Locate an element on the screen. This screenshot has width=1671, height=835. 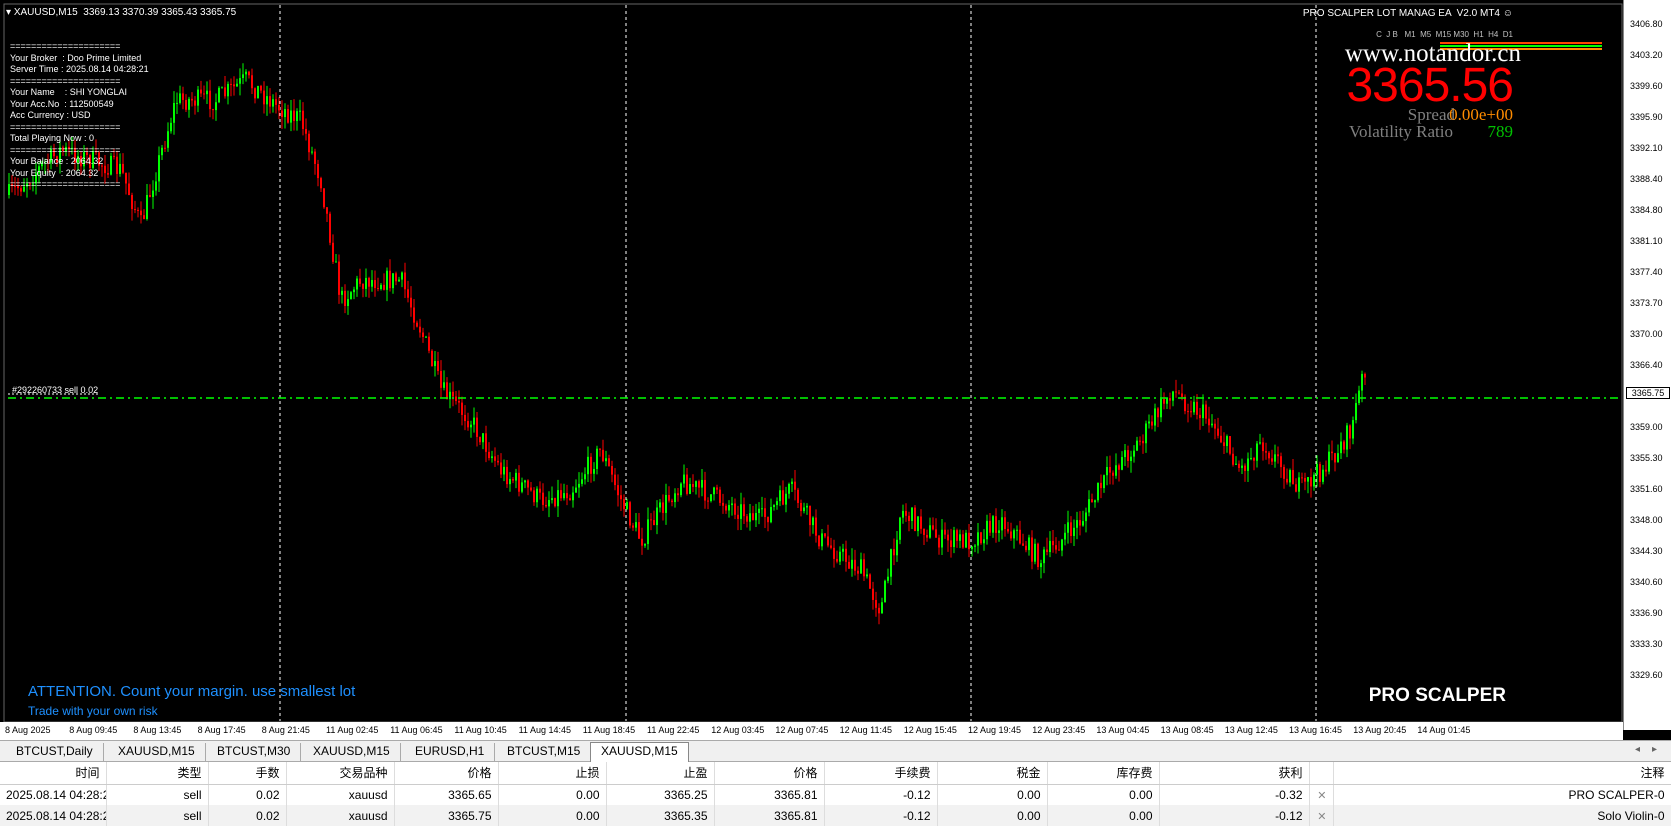
time-tick-label: 8 Aug 2025 is located at coordinates (28, 730).